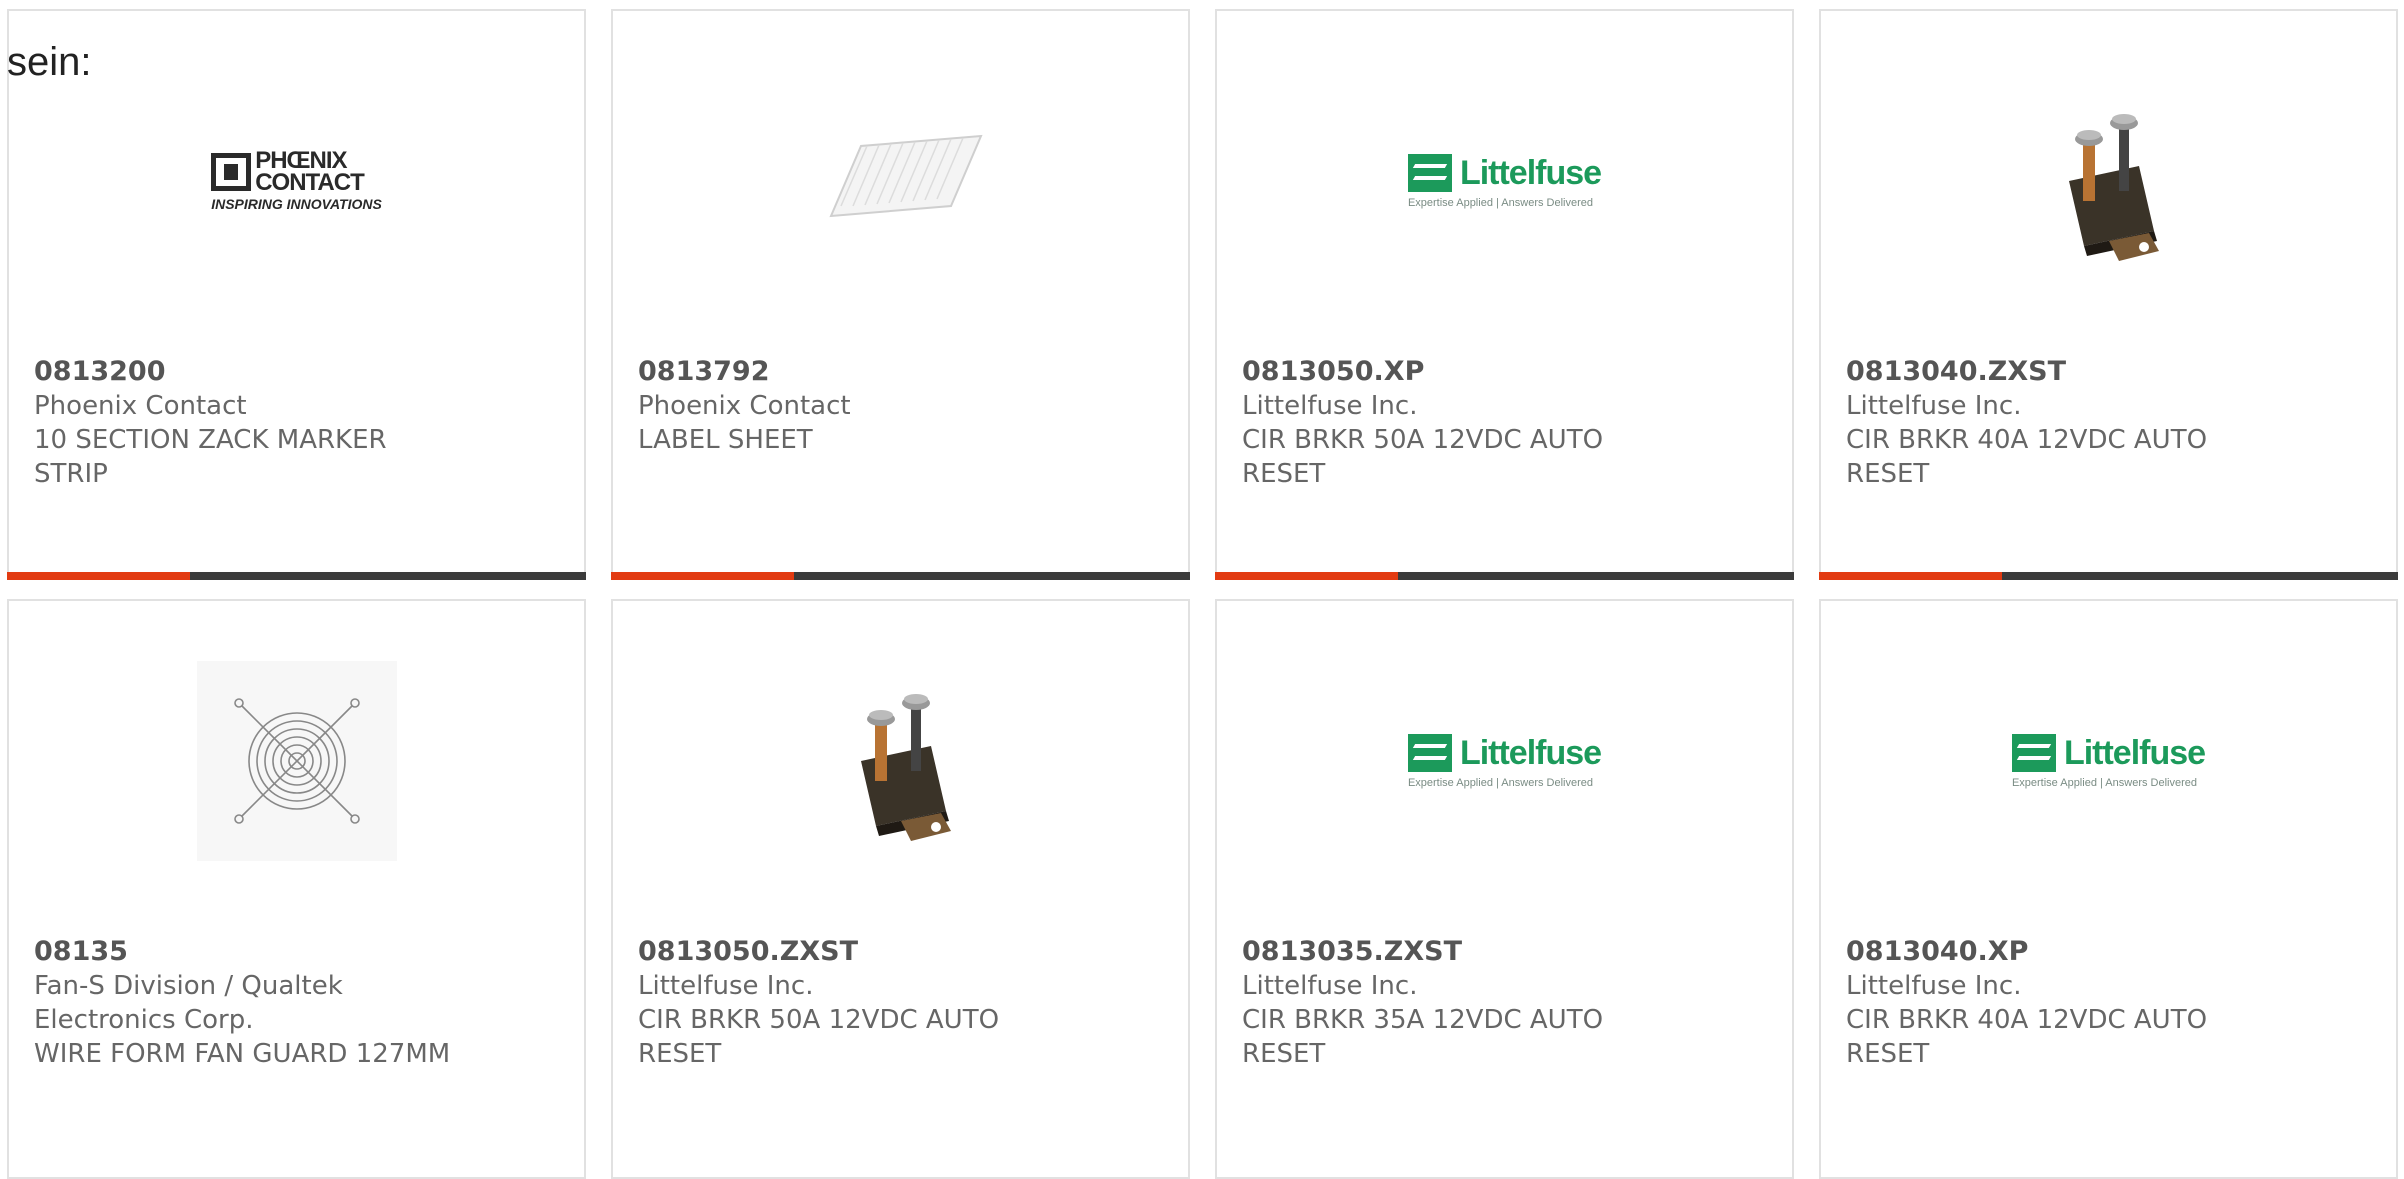 Image resolution: width=2404 pixels, height=1179 pixels. Describe the element at coordinates (299, 952) in the screenshot. I see `part-number: 08135` at that location.